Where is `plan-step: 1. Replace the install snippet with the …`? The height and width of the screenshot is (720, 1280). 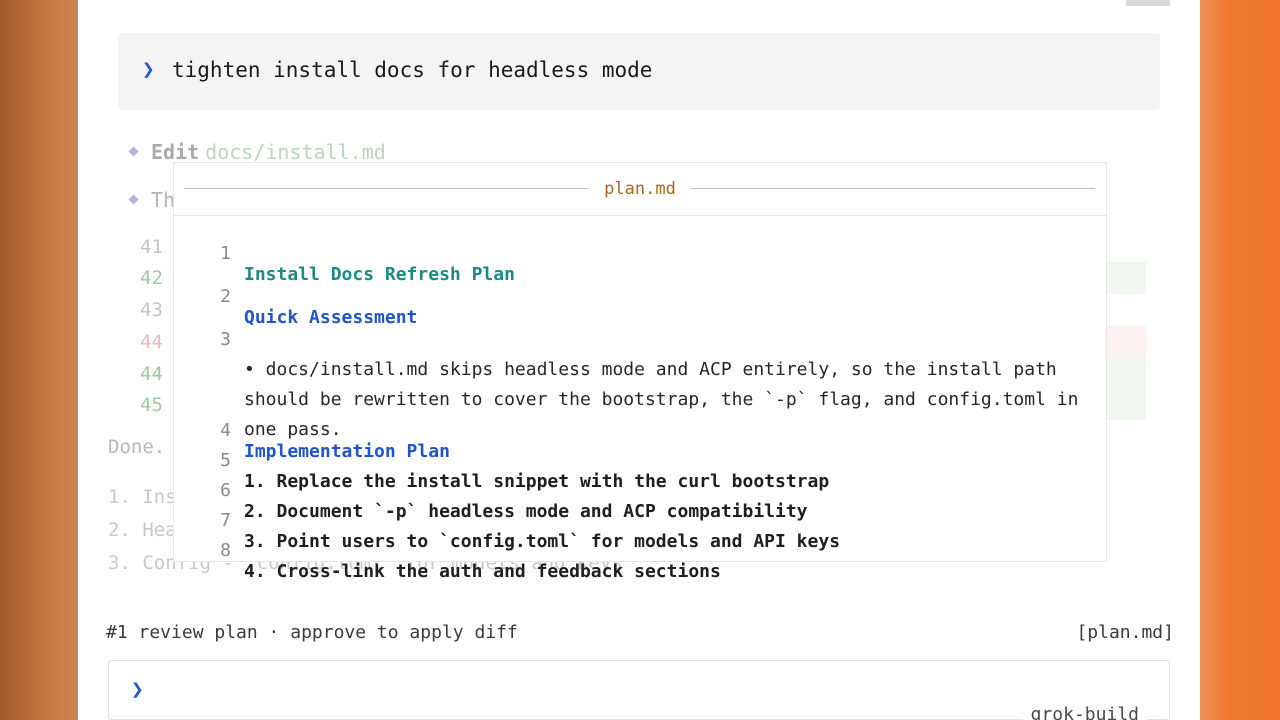 plan-step: 1. Replace the install snippet with the … is located at coordinates (537, 481).